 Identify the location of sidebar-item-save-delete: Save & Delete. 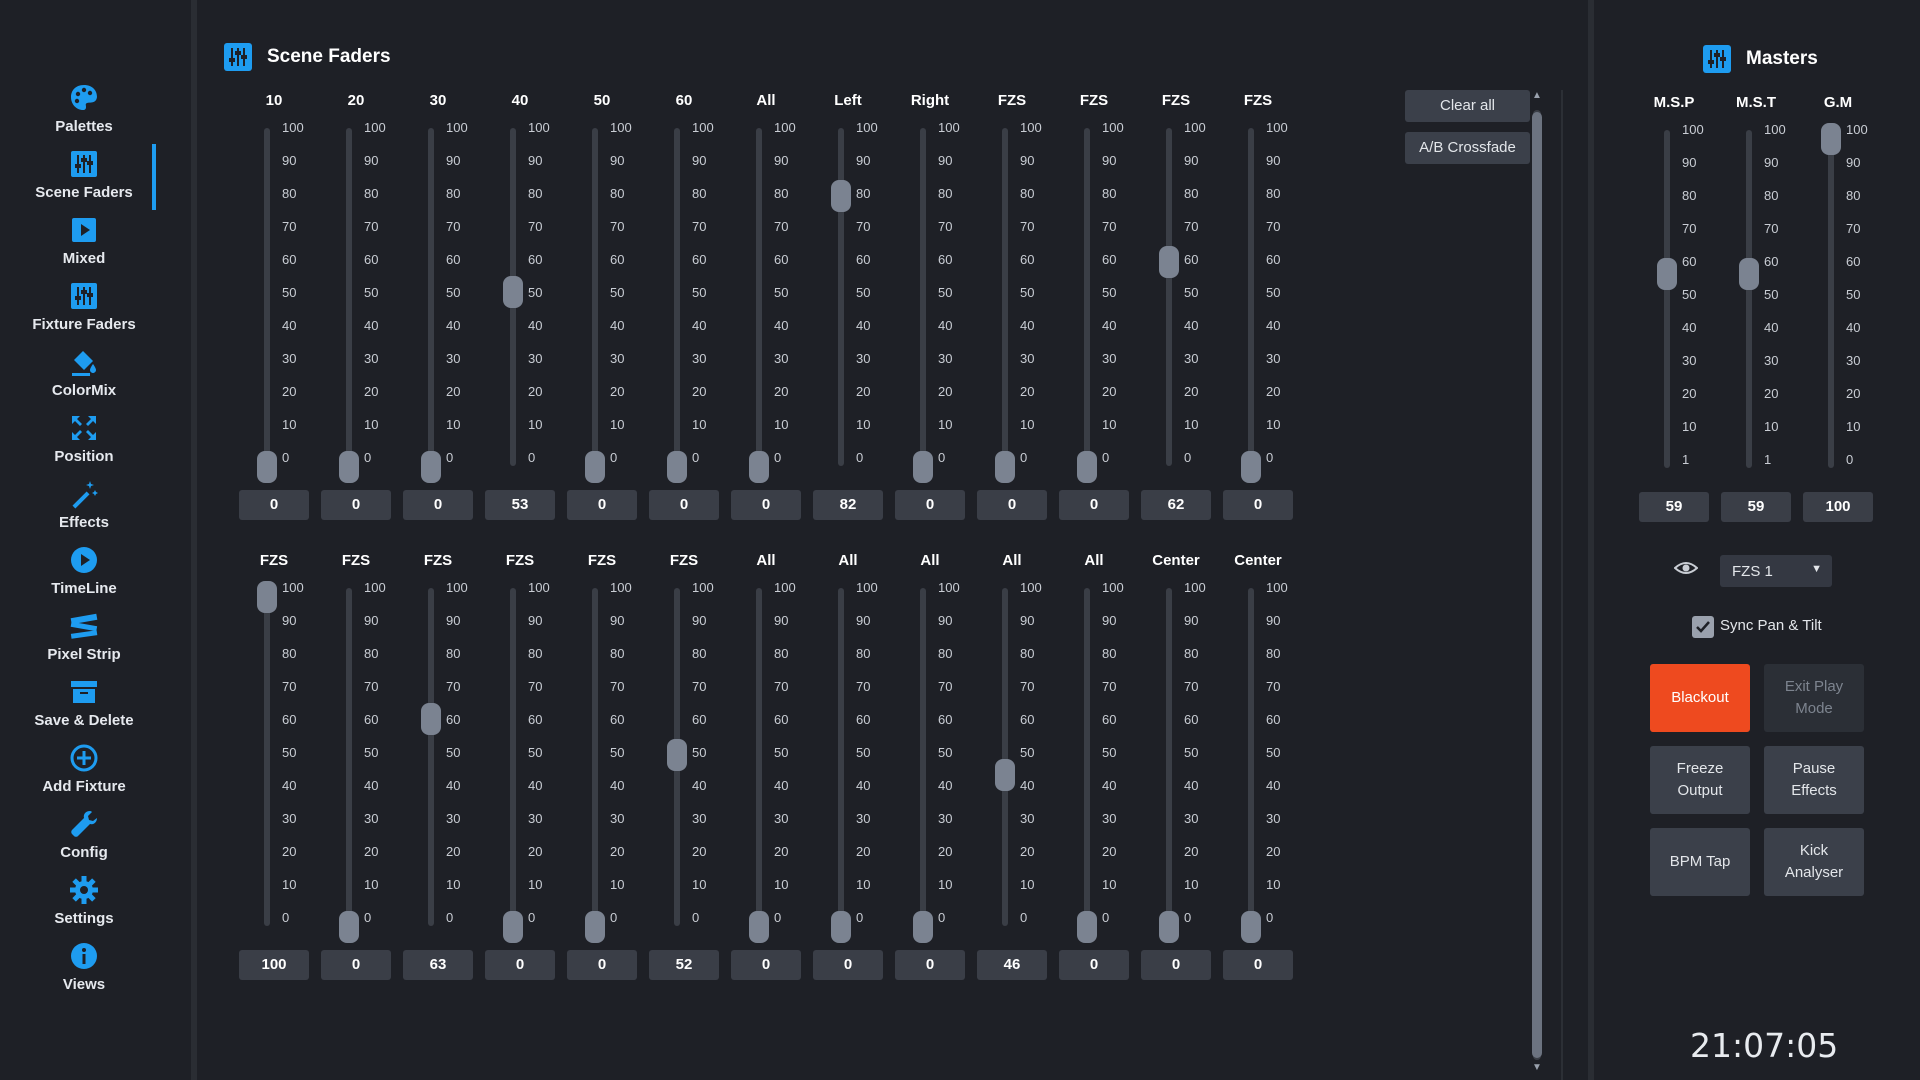
(84, 709).